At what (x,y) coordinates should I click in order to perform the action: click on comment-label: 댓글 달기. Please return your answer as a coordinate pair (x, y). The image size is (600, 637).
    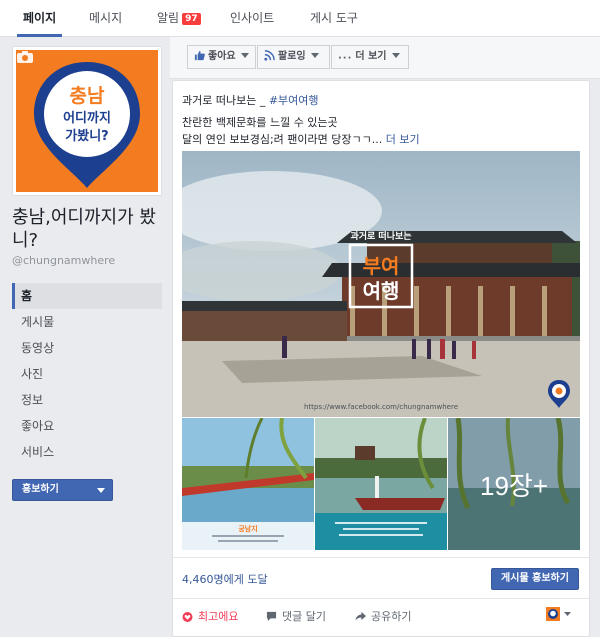
    Looking at the image, I should click on (304, 616).